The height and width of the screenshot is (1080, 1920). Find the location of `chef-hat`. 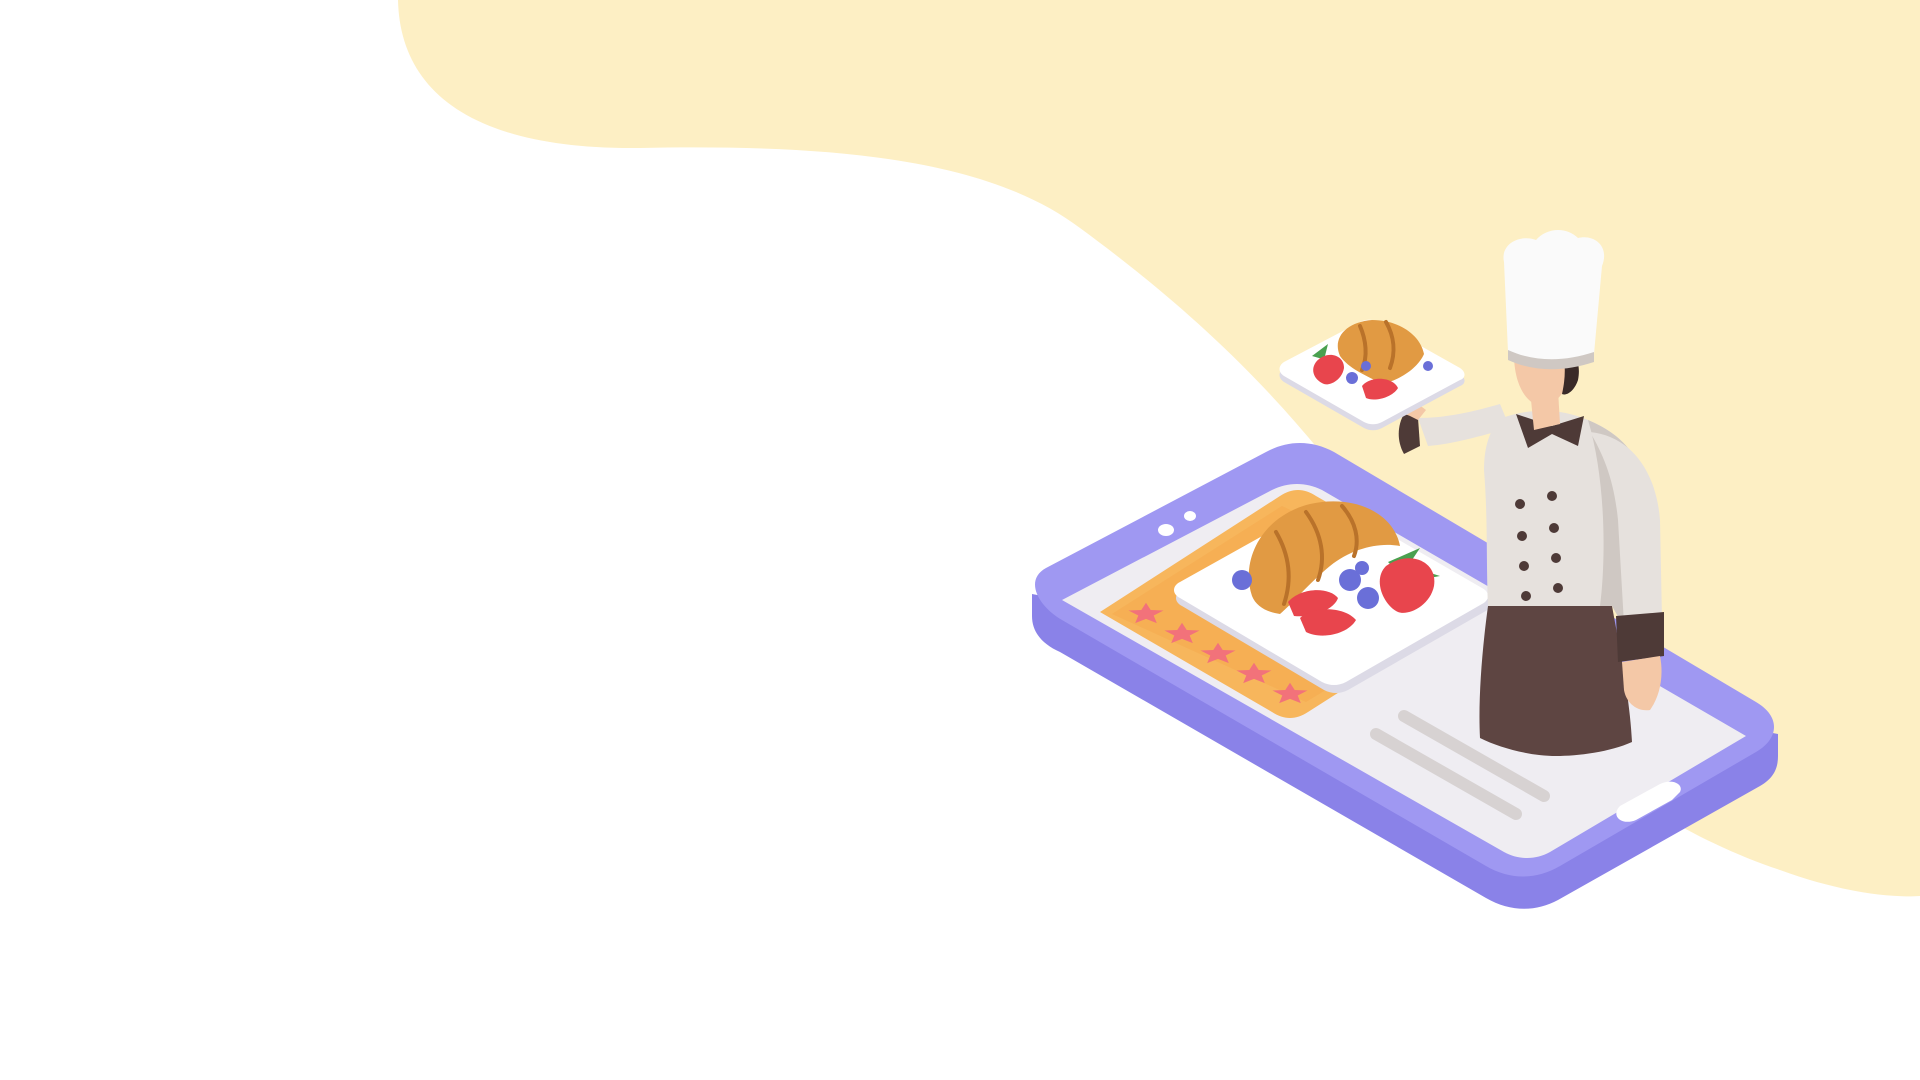

chef-hat is located at coordinates (1554, 295).